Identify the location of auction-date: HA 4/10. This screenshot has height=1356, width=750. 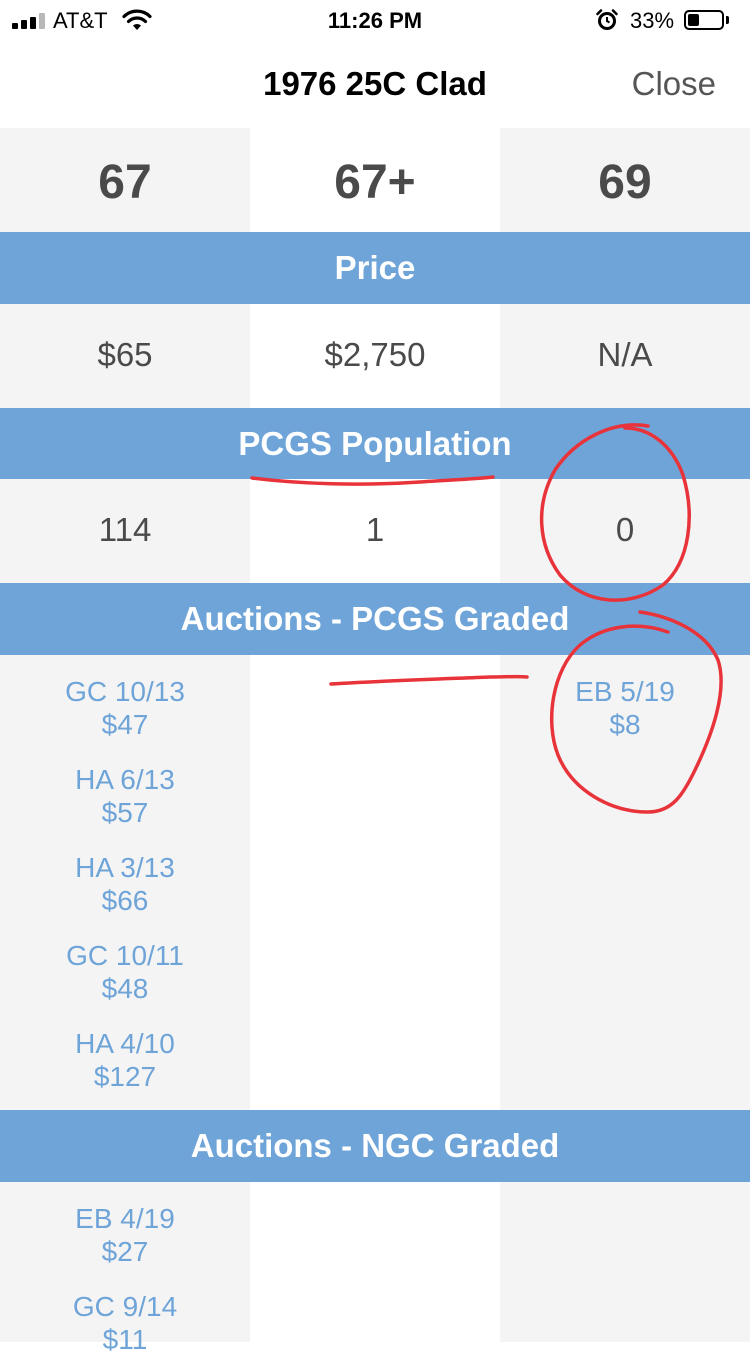
(125, 1043).